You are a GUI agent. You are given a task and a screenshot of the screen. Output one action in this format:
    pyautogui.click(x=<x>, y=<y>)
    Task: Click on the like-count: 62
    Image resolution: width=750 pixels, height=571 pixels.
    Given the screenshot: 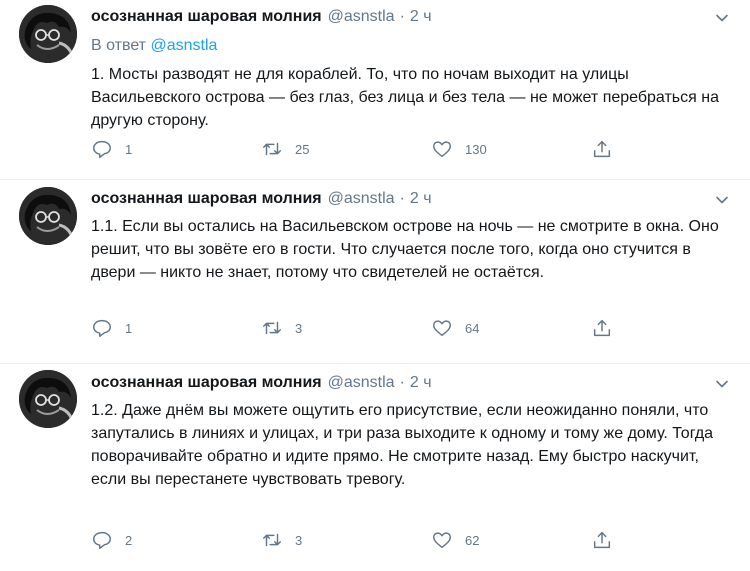 What is the action you would take?
    pyautogui.click(x=472, y=540)
    